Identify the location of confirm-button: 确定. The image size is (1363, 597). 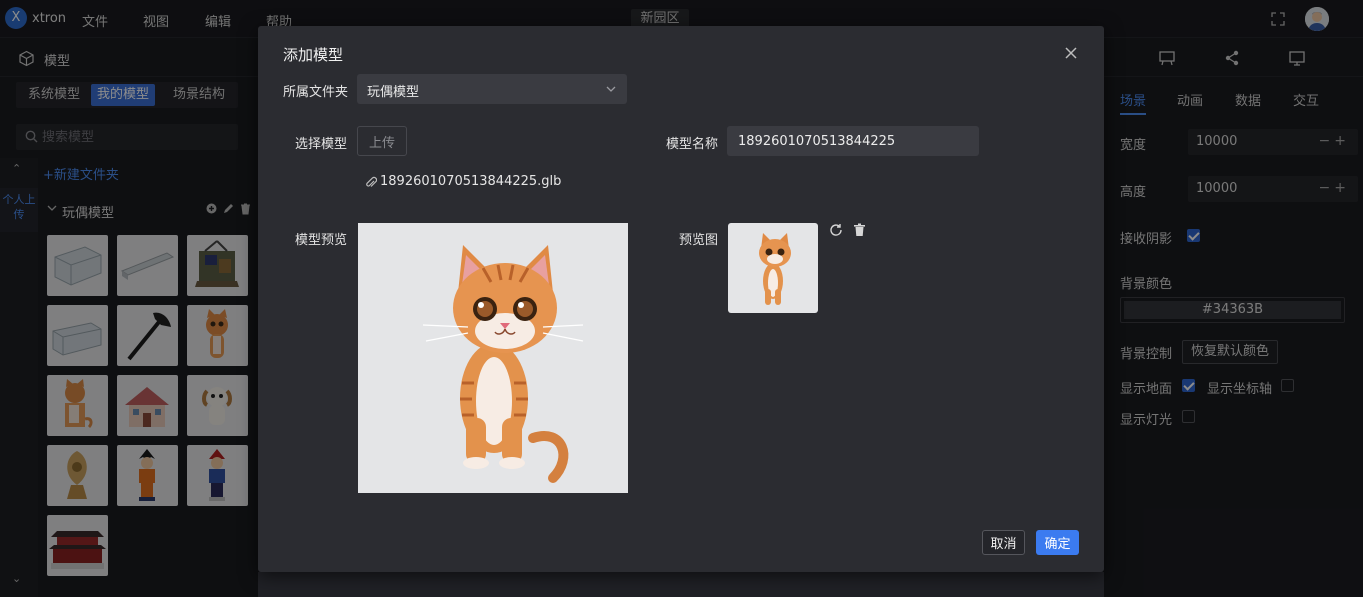
(1057, 542).